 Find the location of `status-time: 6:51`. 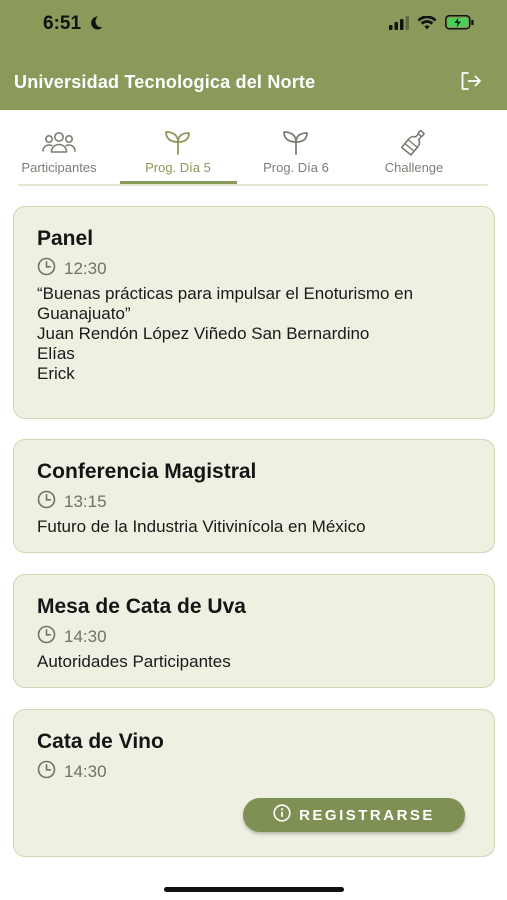

status-time: 6:51 is located at coordinates (62, 23).